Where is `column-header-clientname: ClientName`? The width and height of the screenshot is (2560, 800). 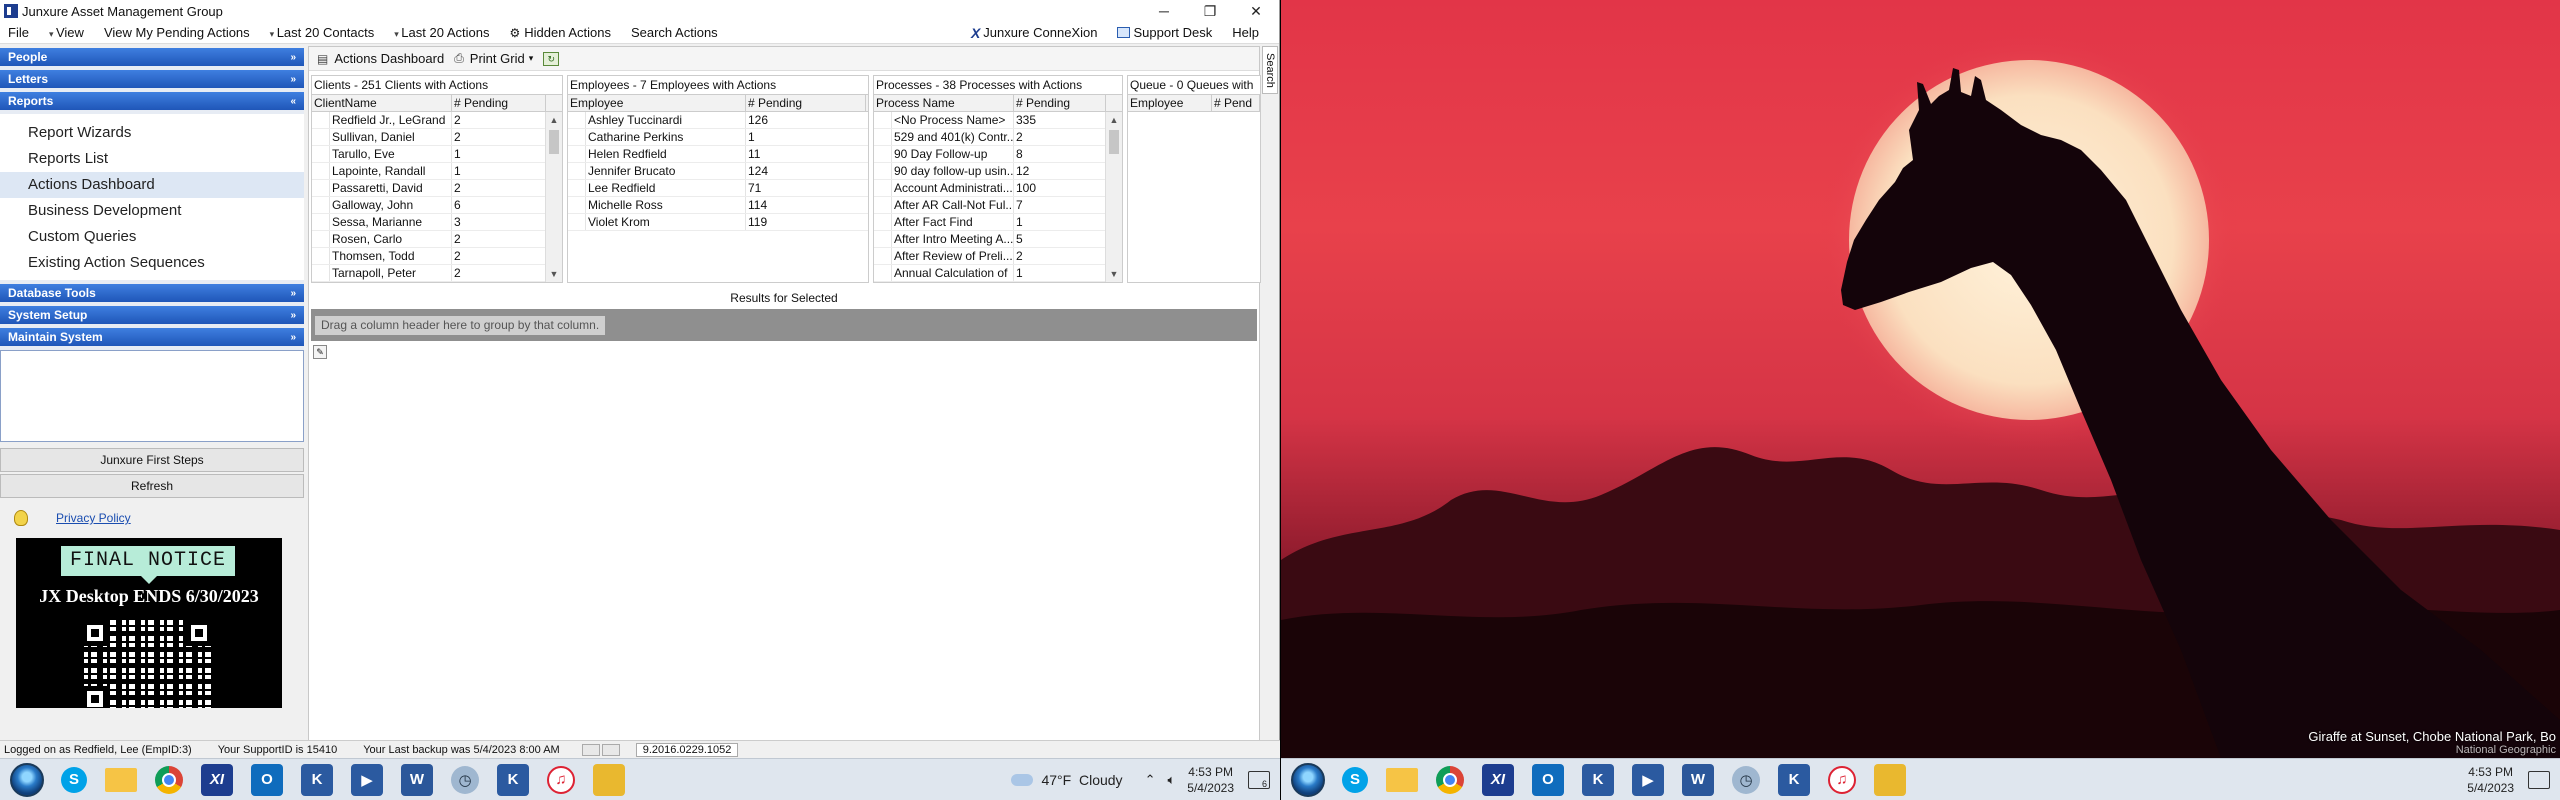 column-header-clientname: ClientName is located at coordinates (382, 103).